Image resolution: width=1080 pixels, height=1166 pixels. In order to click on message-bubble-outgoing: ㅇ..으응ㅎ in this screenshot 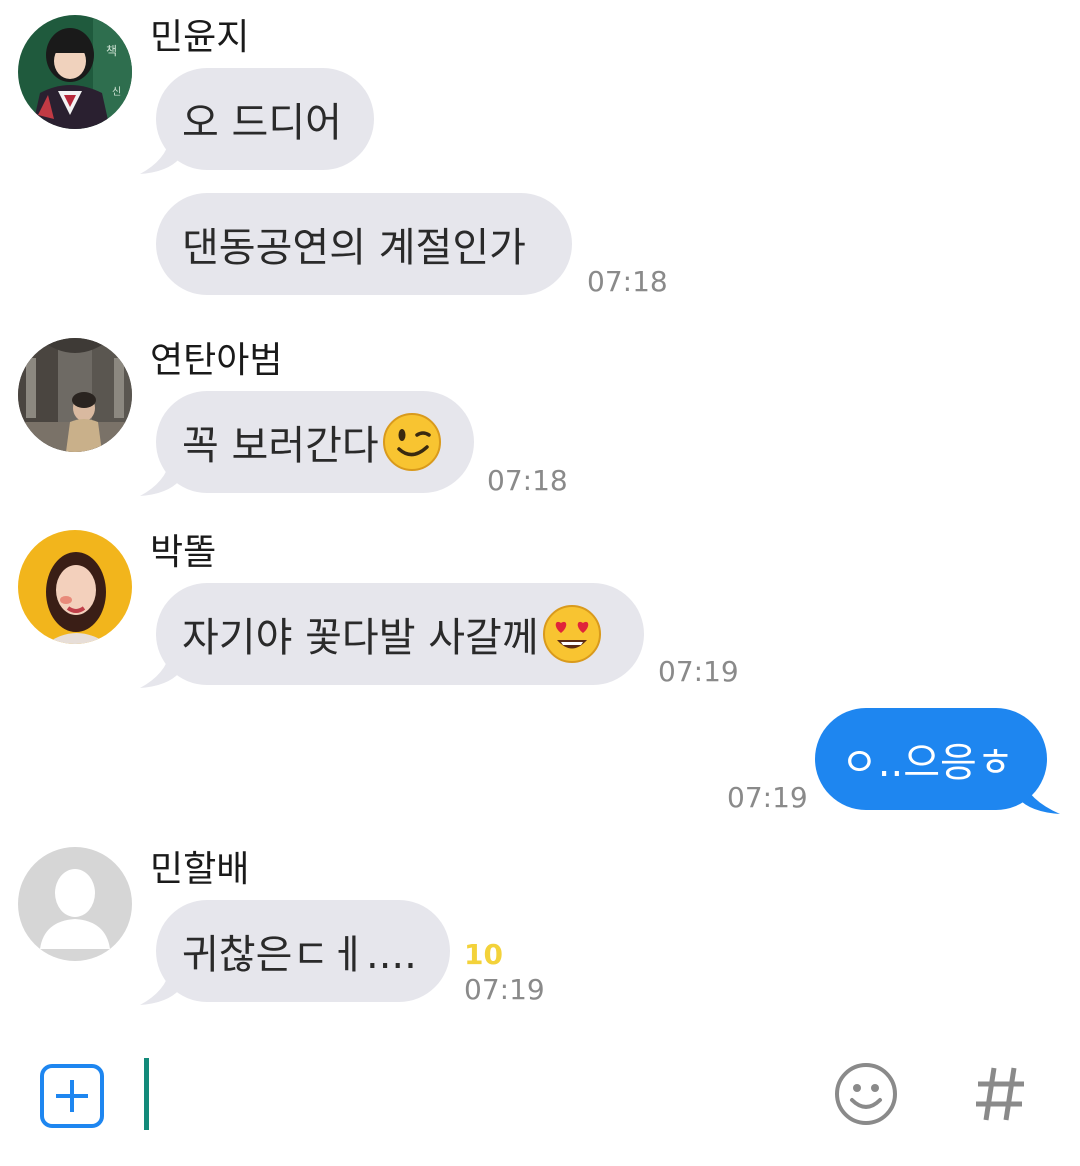, I will do `click(931, 759)`.